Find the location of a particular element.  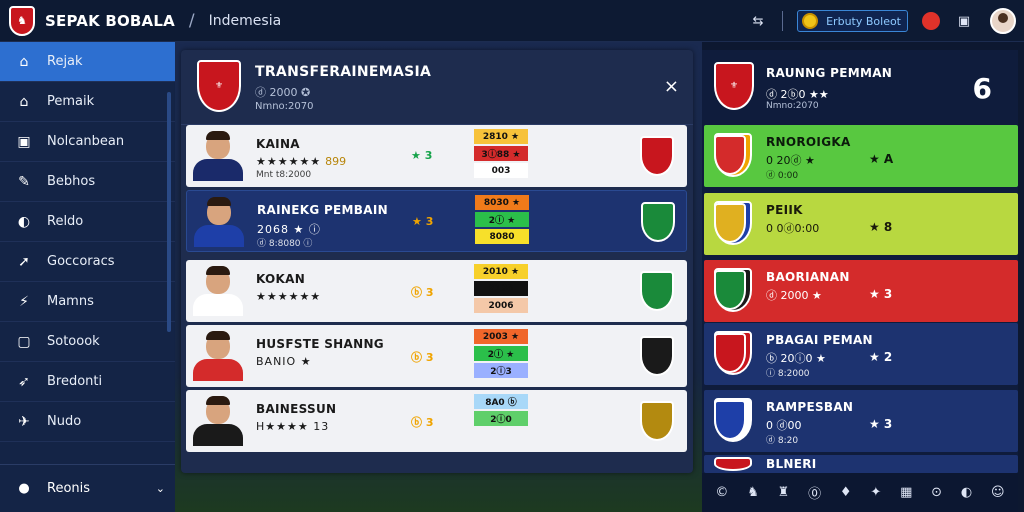

breadcrumb: Indemesia is located at coordinates (245, 21).